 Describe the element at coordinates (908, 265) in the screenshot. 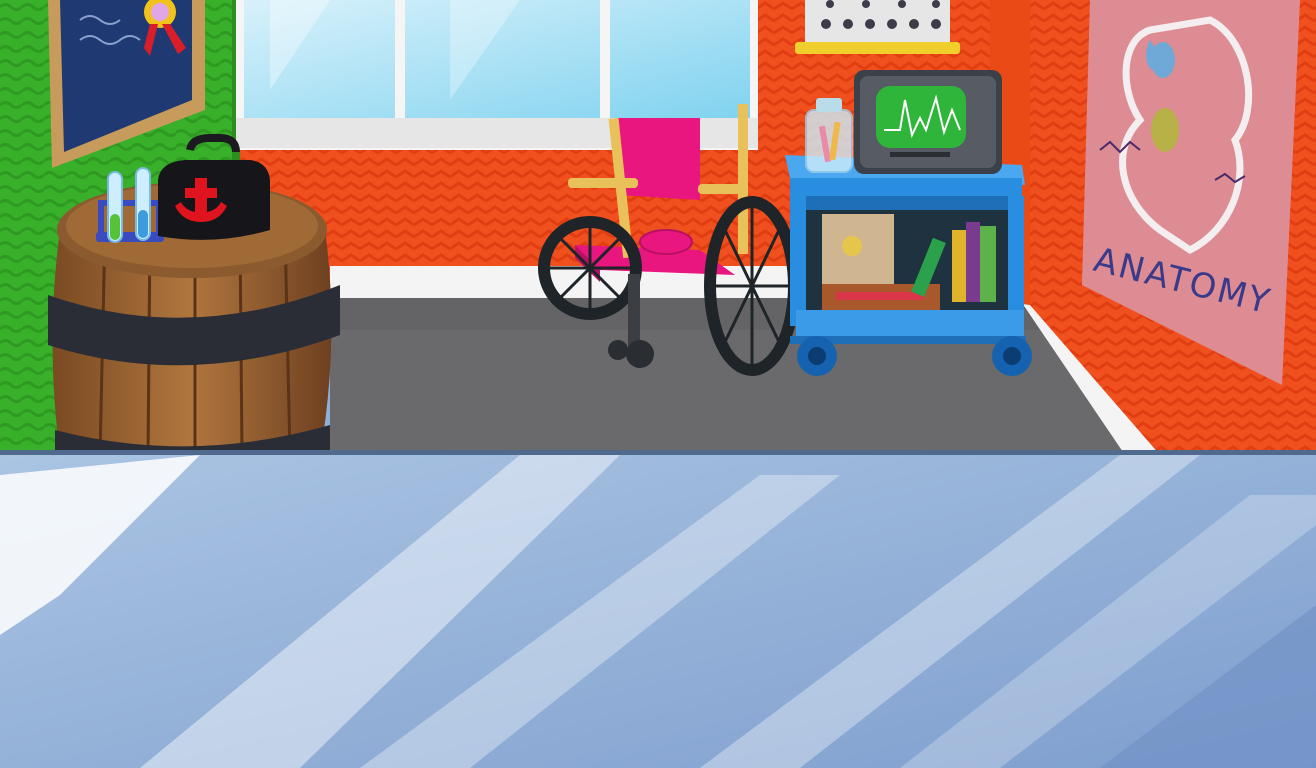

I see `medical-cart` at that location.